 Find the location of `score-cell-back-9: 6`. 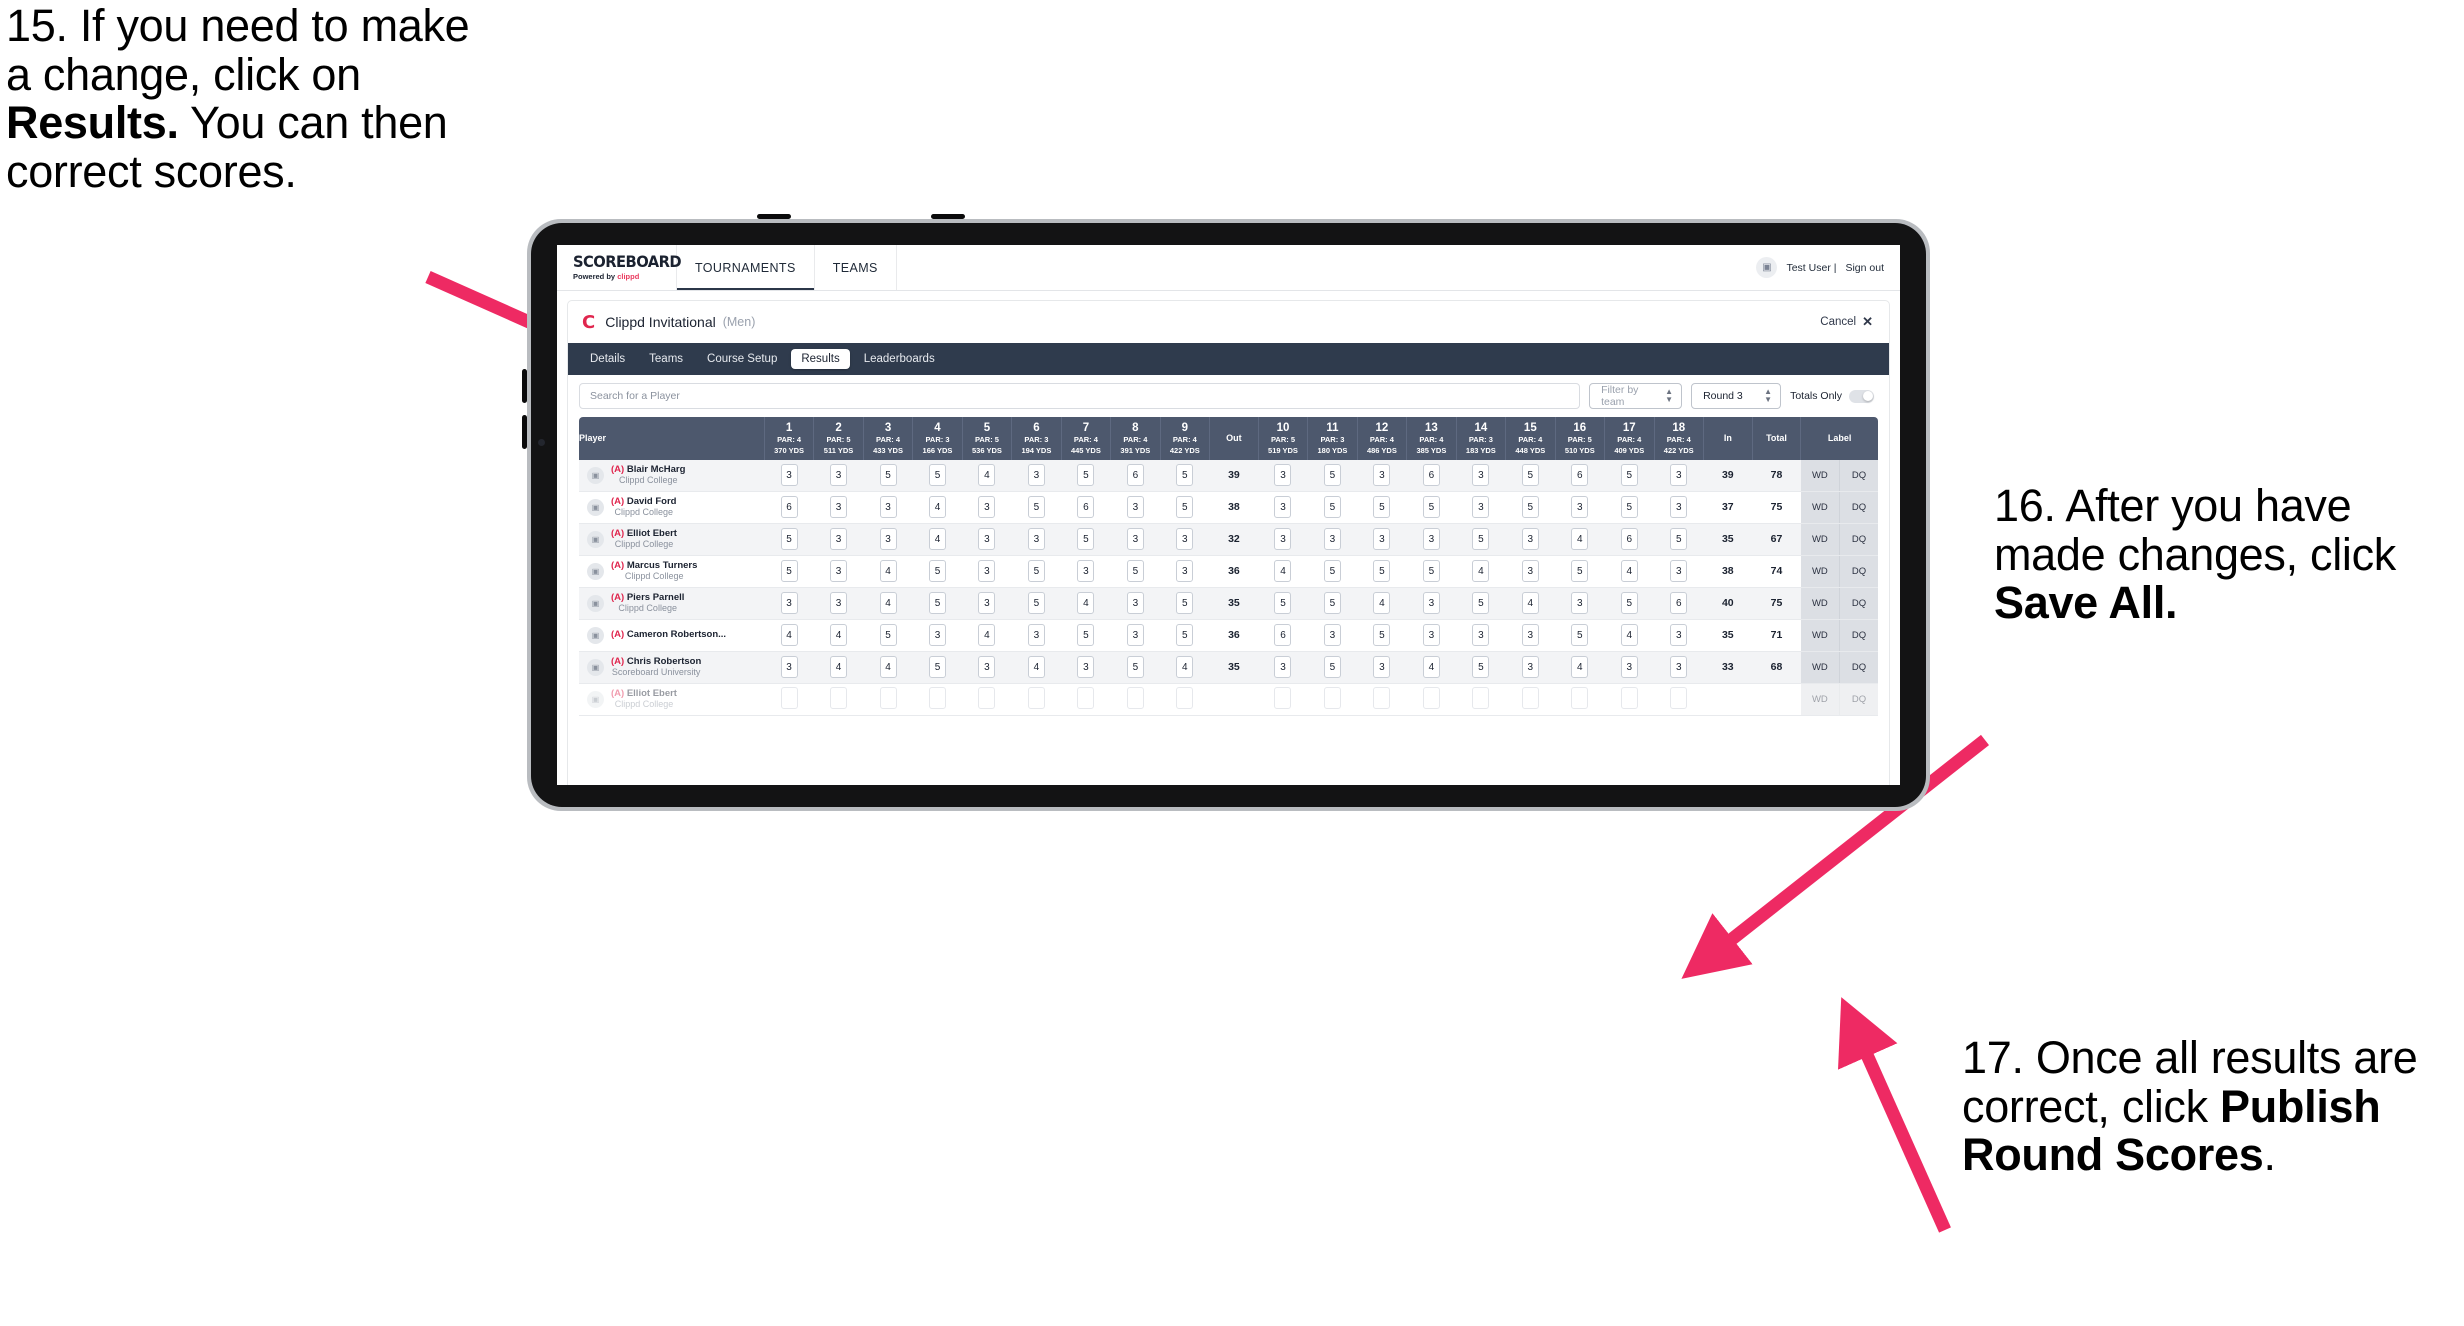

score-cell-back-9: 6 is located at coordinates (1679, 603).